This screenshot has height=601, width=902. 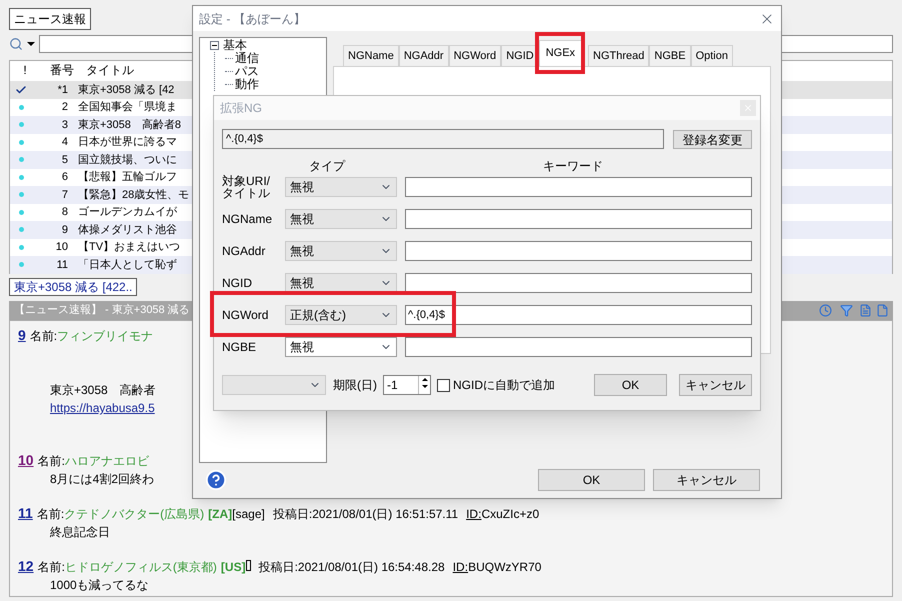 What do you see at coordinates (327, 166) in the screenshot?
I see `column-header: タイプ` at bounding box center [327, 166].